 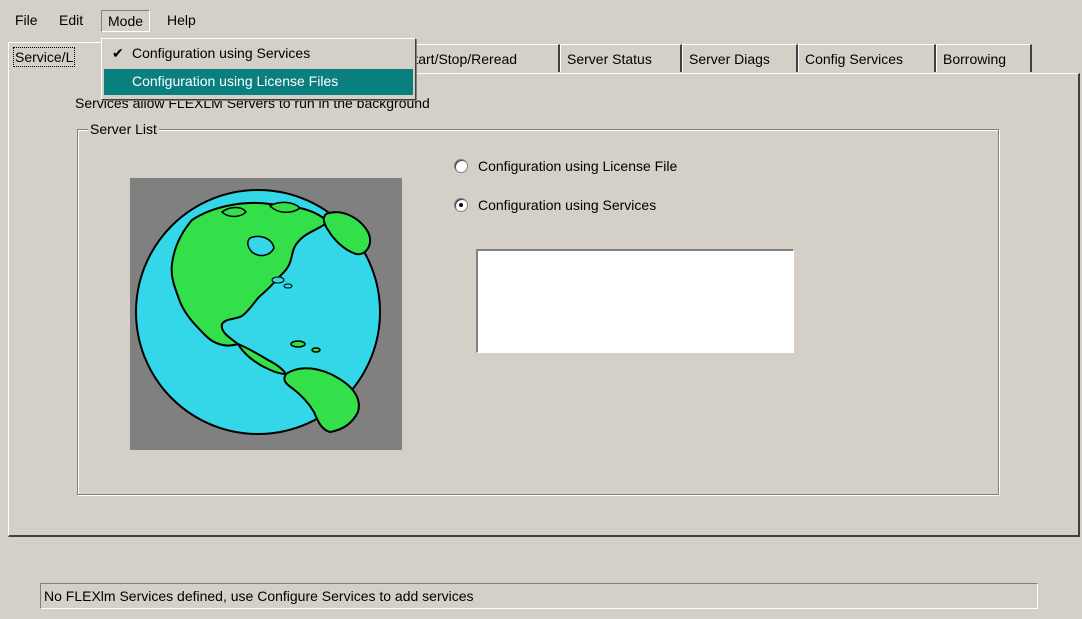 What do you see at coordinates (541, 16) in the screenshot?
I see `menu-bar: File Edit Mode Help` at bounding box center [541, 16].